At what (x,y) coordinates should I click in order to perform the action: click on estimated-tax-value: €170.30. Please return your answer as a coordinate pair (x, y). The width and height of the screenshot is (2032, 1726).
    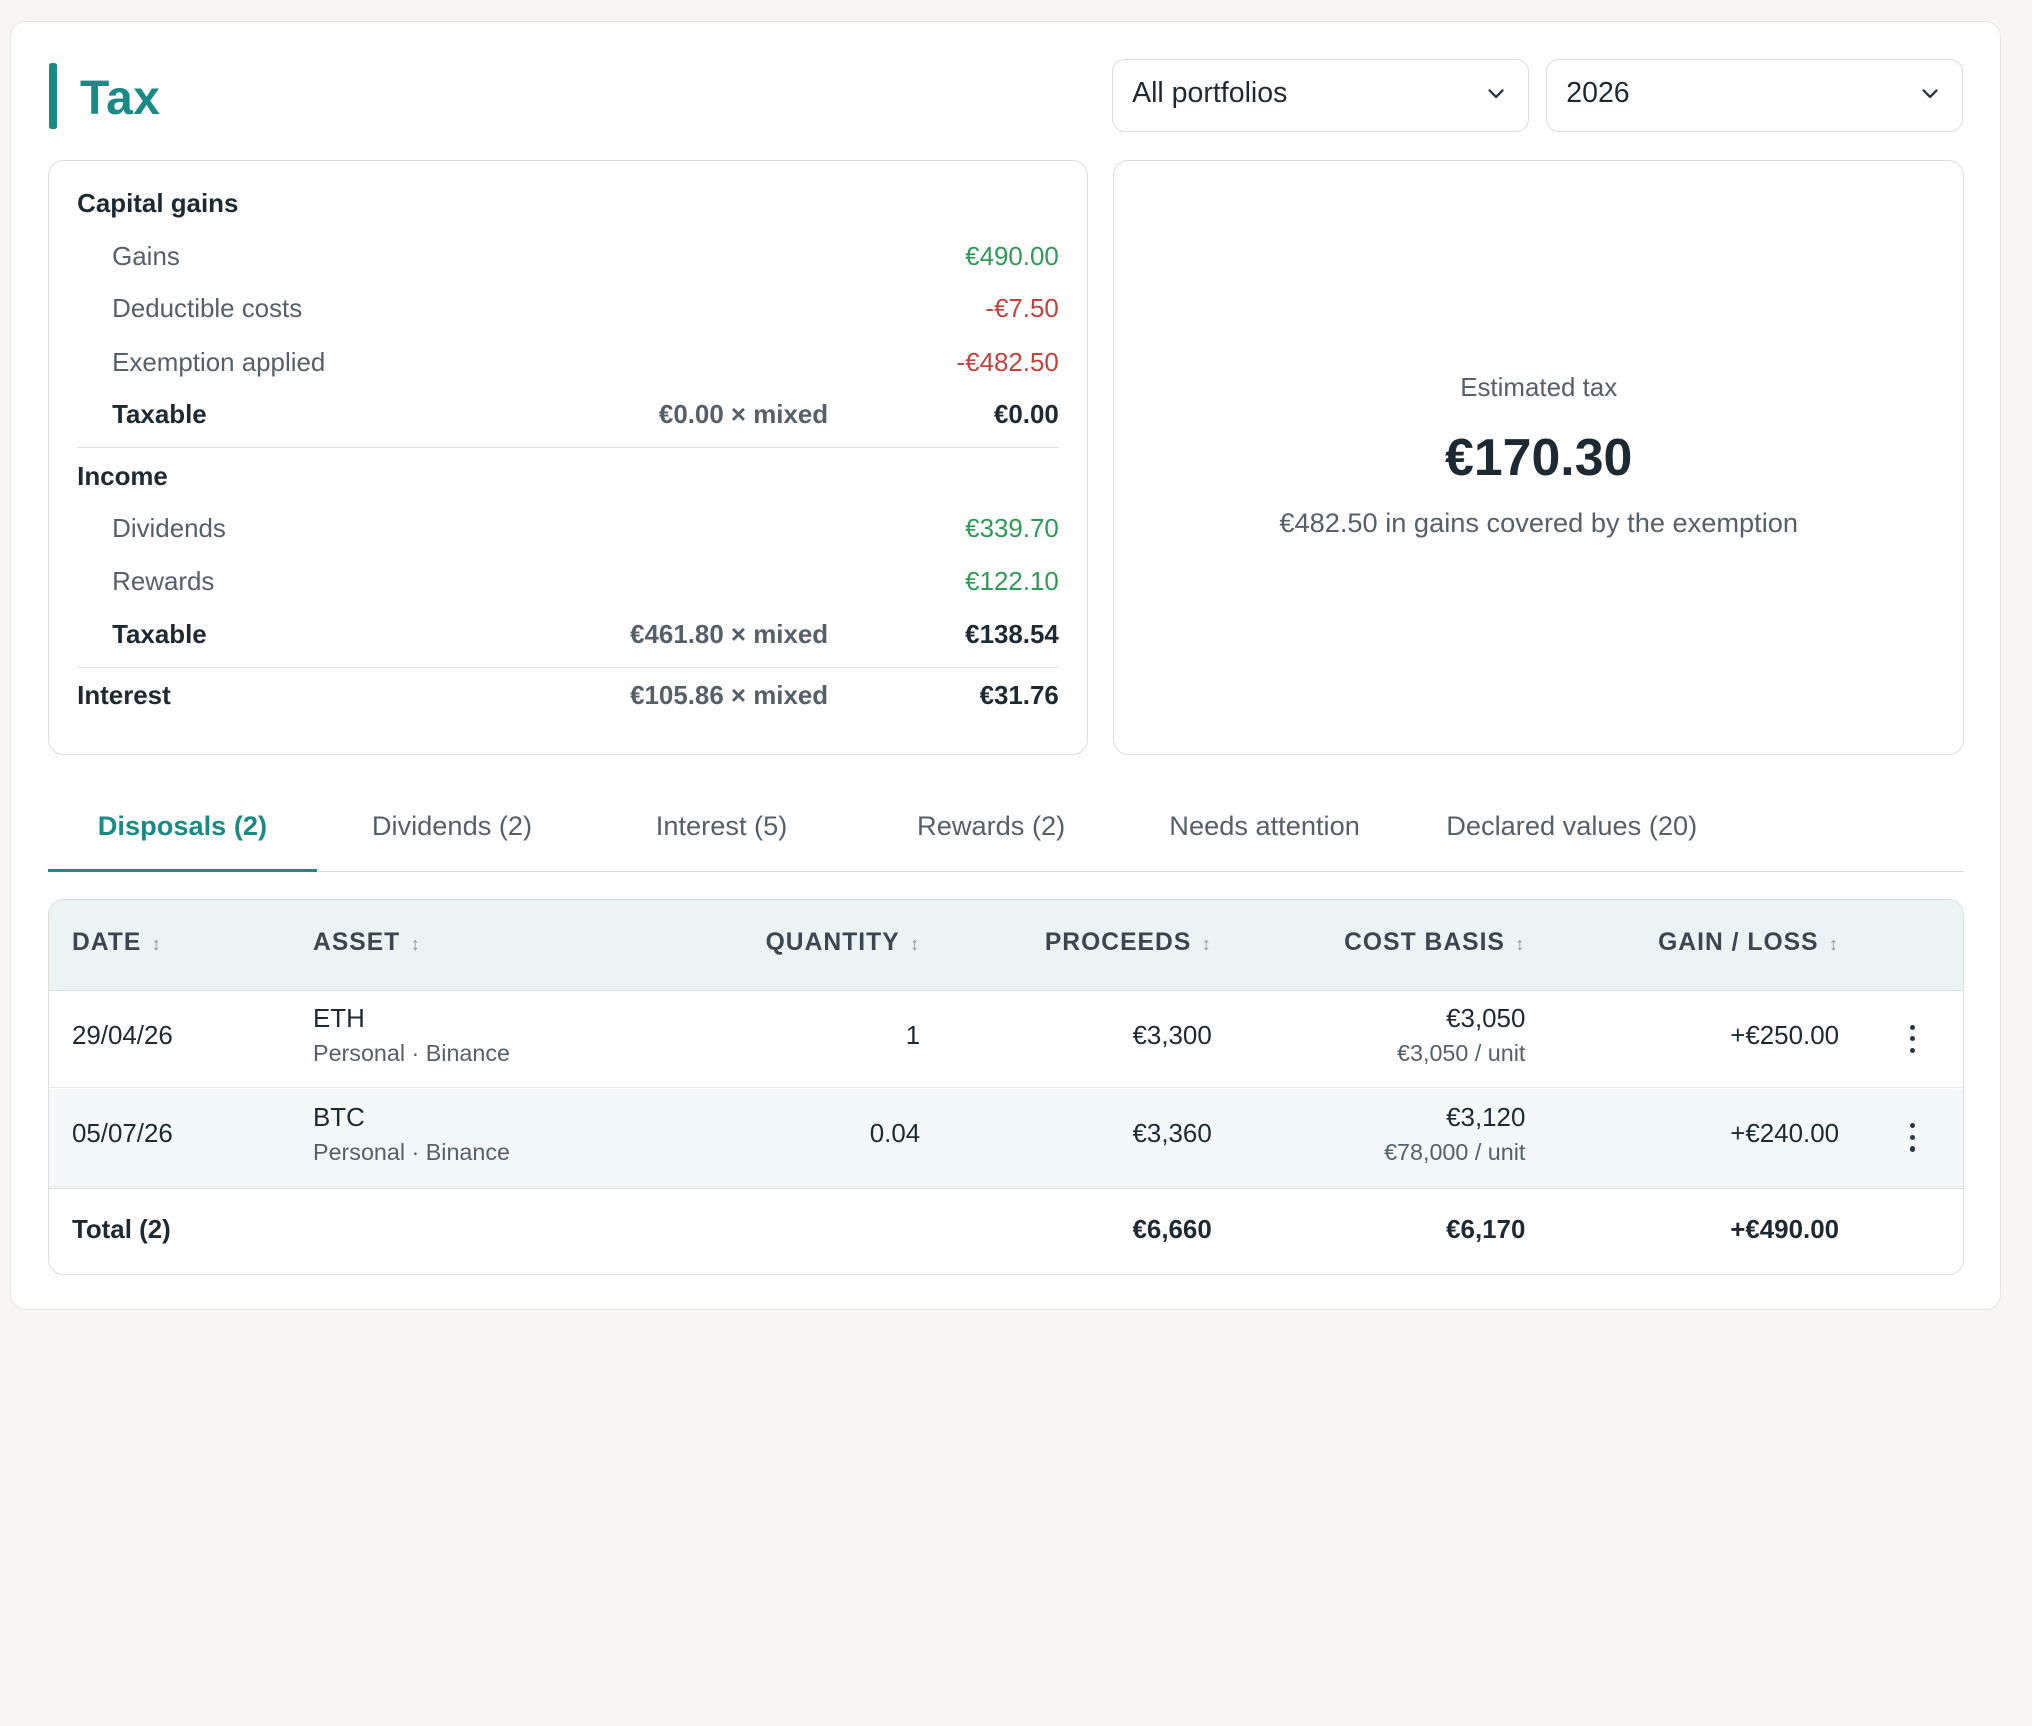
    Looking at the image, I should click on (1539, 457).